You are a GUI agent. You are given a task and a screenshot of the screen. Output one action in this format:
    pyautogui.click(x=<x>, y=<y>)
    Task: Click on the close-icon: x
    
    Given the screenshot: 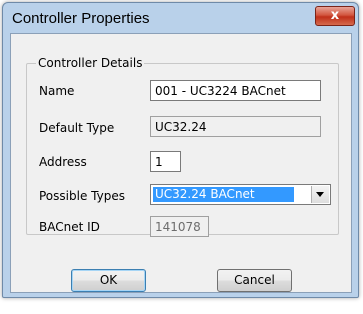 What is the action you would take?
    pyautogui.click(x=335, y=15)
    